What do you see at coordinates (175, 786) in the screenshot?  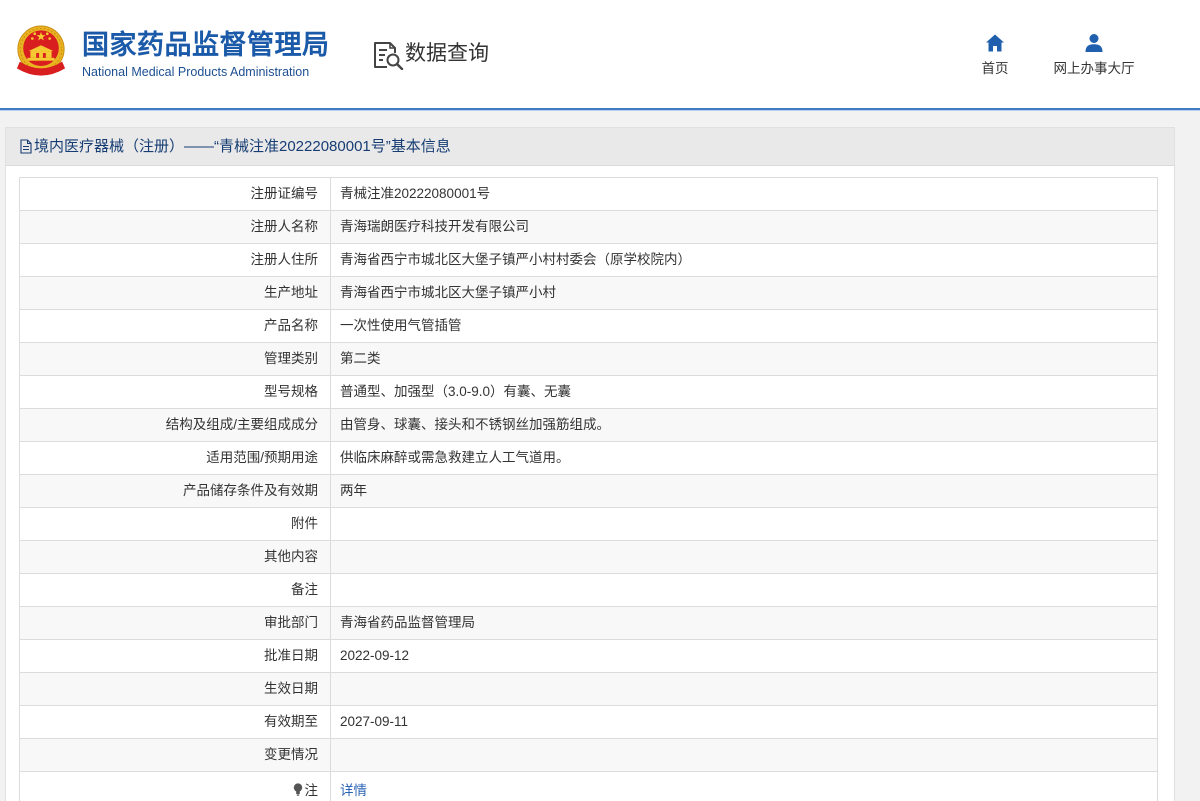 I see `field-label: 注` at bounding box center [175, 786].